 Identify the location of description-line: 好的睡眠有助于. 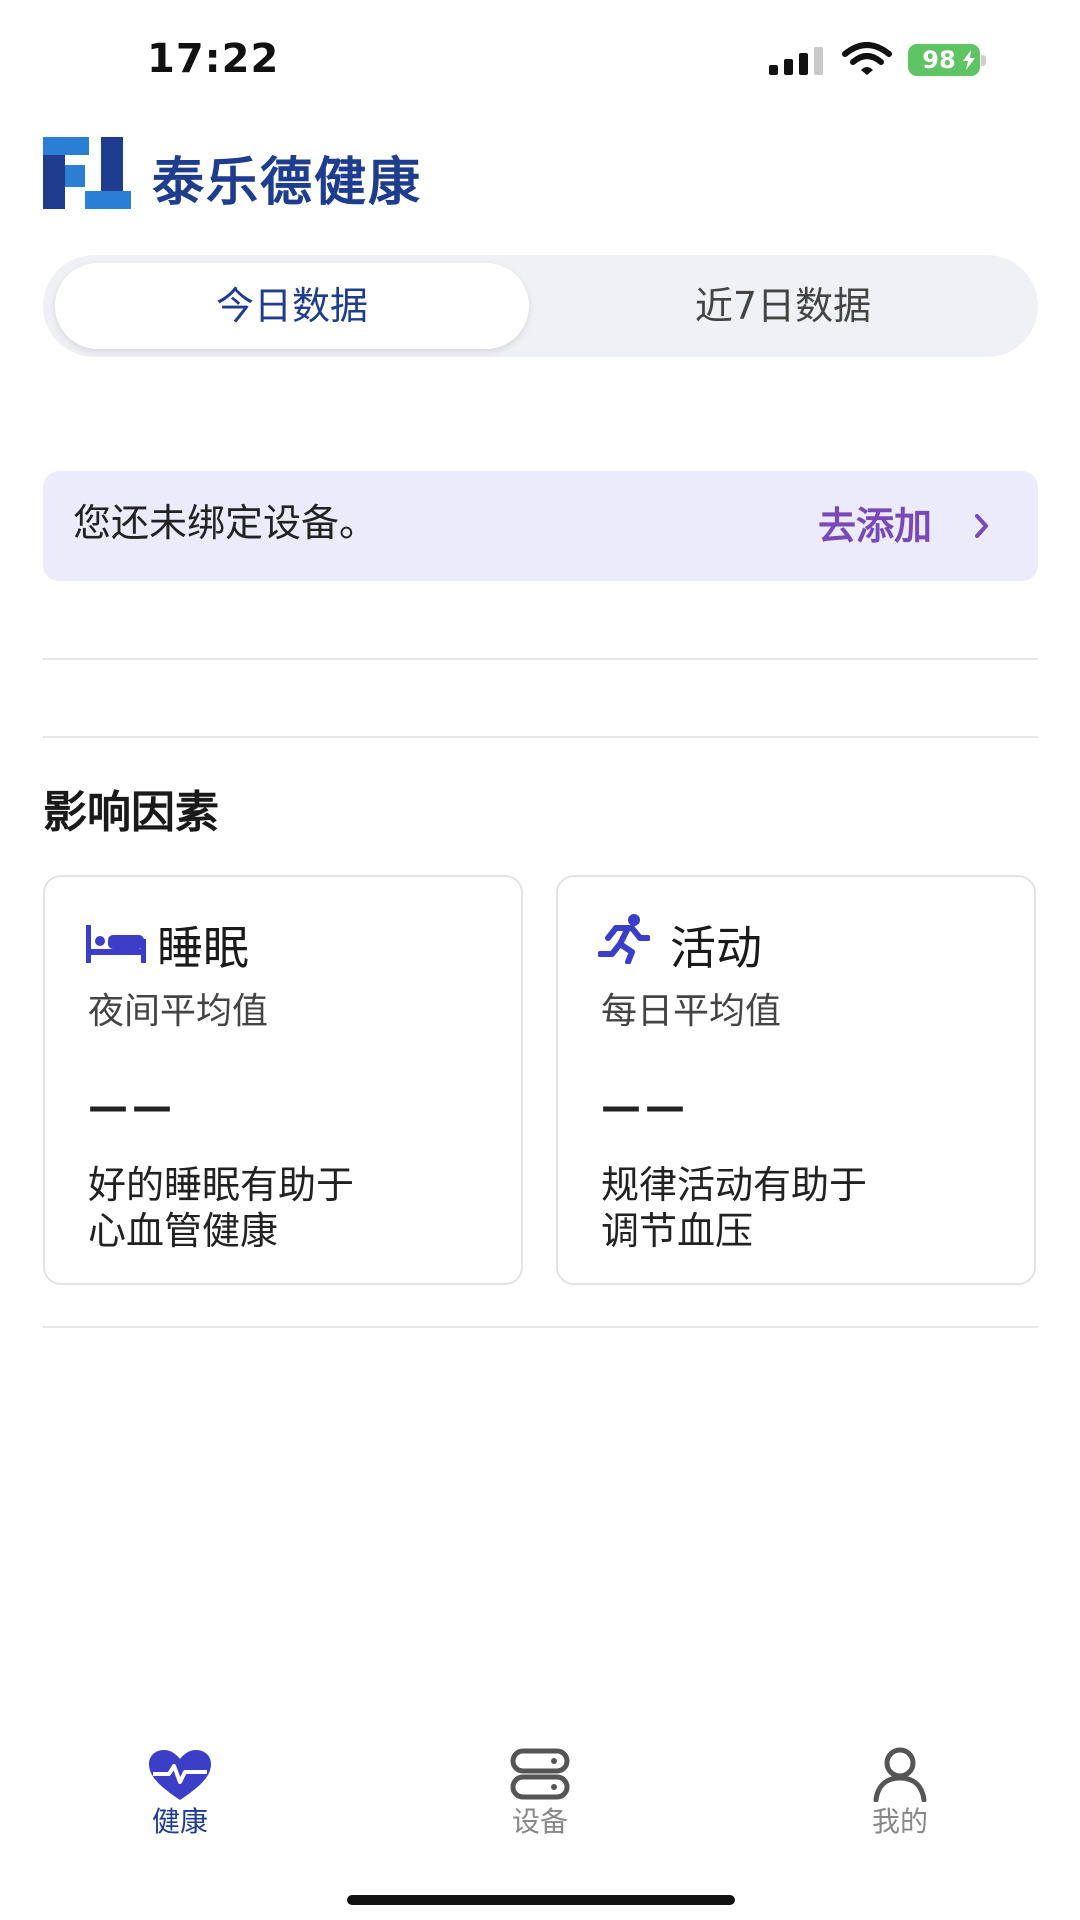
(221, 1185).